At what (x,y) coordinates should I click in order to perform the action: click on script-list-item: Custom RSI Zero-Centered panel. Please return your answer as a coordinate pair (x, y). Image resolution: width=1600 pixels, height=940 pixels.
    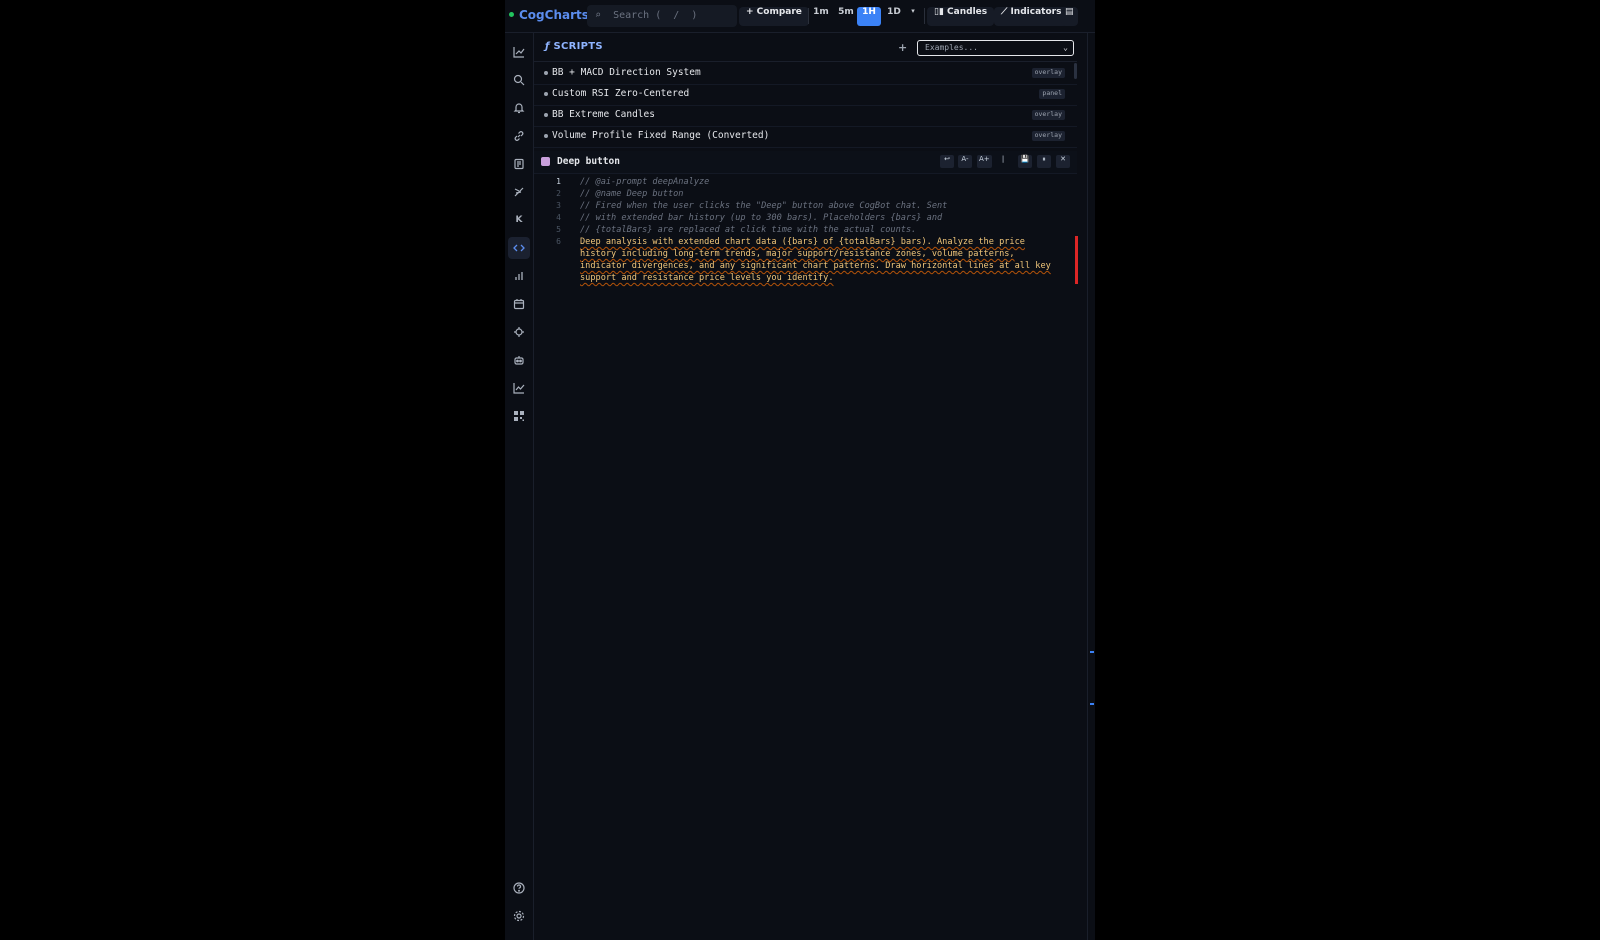
    Looking at the image, I should click on (805, 95).